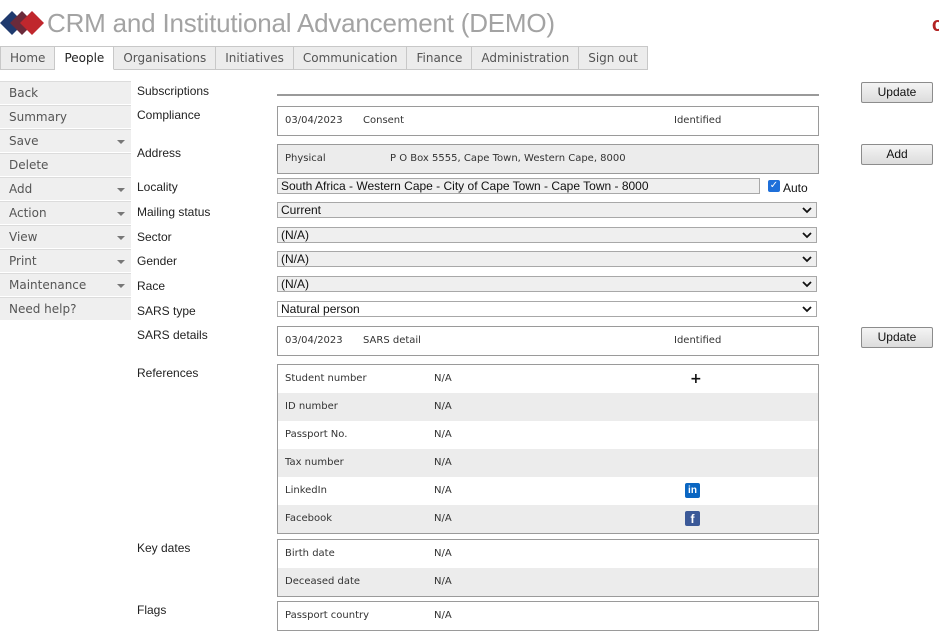 The image size is (939, 631). Describe the element at coordinates (159, 153) in the screenshot. I see `address-label: Address` at that location.